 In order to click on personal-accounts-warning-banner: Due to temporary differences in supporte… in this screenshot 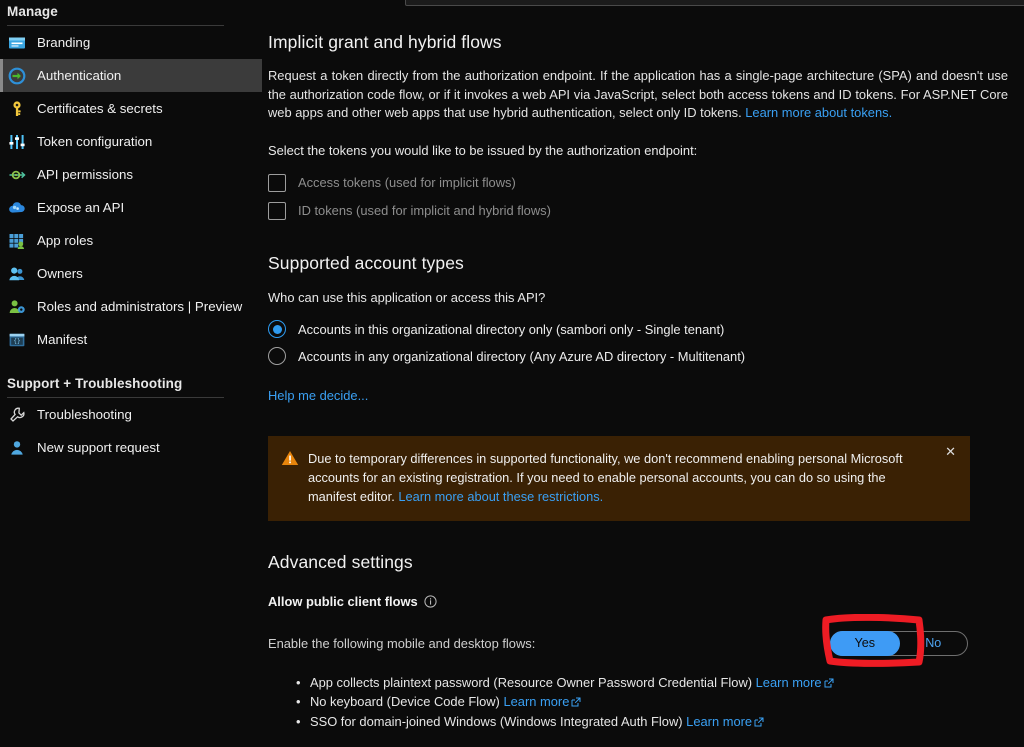, I will do `click(619, 478)`.